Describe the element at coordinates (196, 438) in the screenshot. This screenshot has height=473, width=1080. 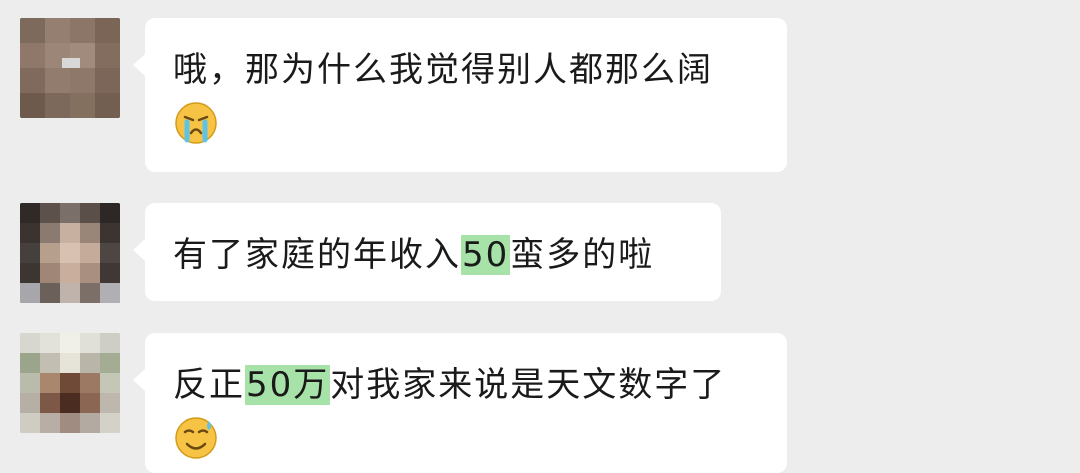
I see `sweat-smile-face-icon` at that location.